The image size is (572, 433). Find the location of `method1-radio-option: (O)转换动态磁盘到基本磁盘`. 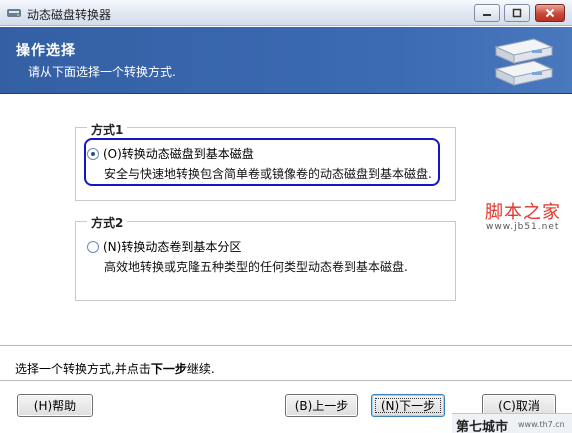

method1-radio-option: (O)转换动态磁盘到基本磁盘 is located at coordinates (170, 153).